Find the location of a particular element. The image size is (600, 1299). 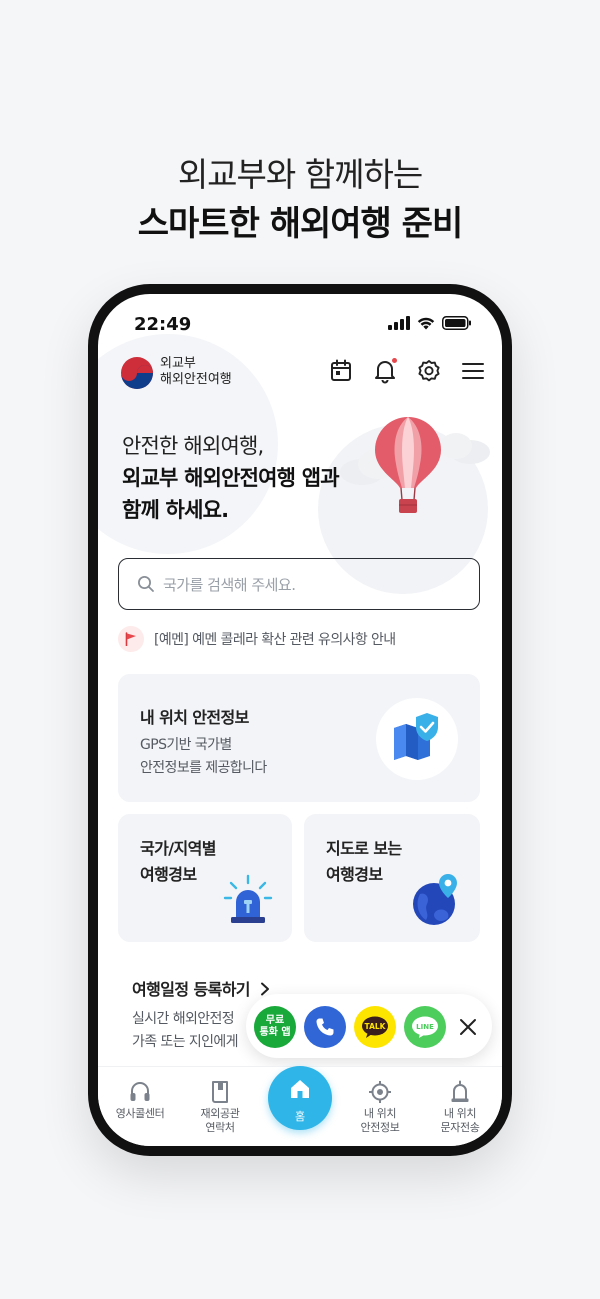

app-logo-text: 외교부 해외안전여행 is located at coordinates (196, 372).